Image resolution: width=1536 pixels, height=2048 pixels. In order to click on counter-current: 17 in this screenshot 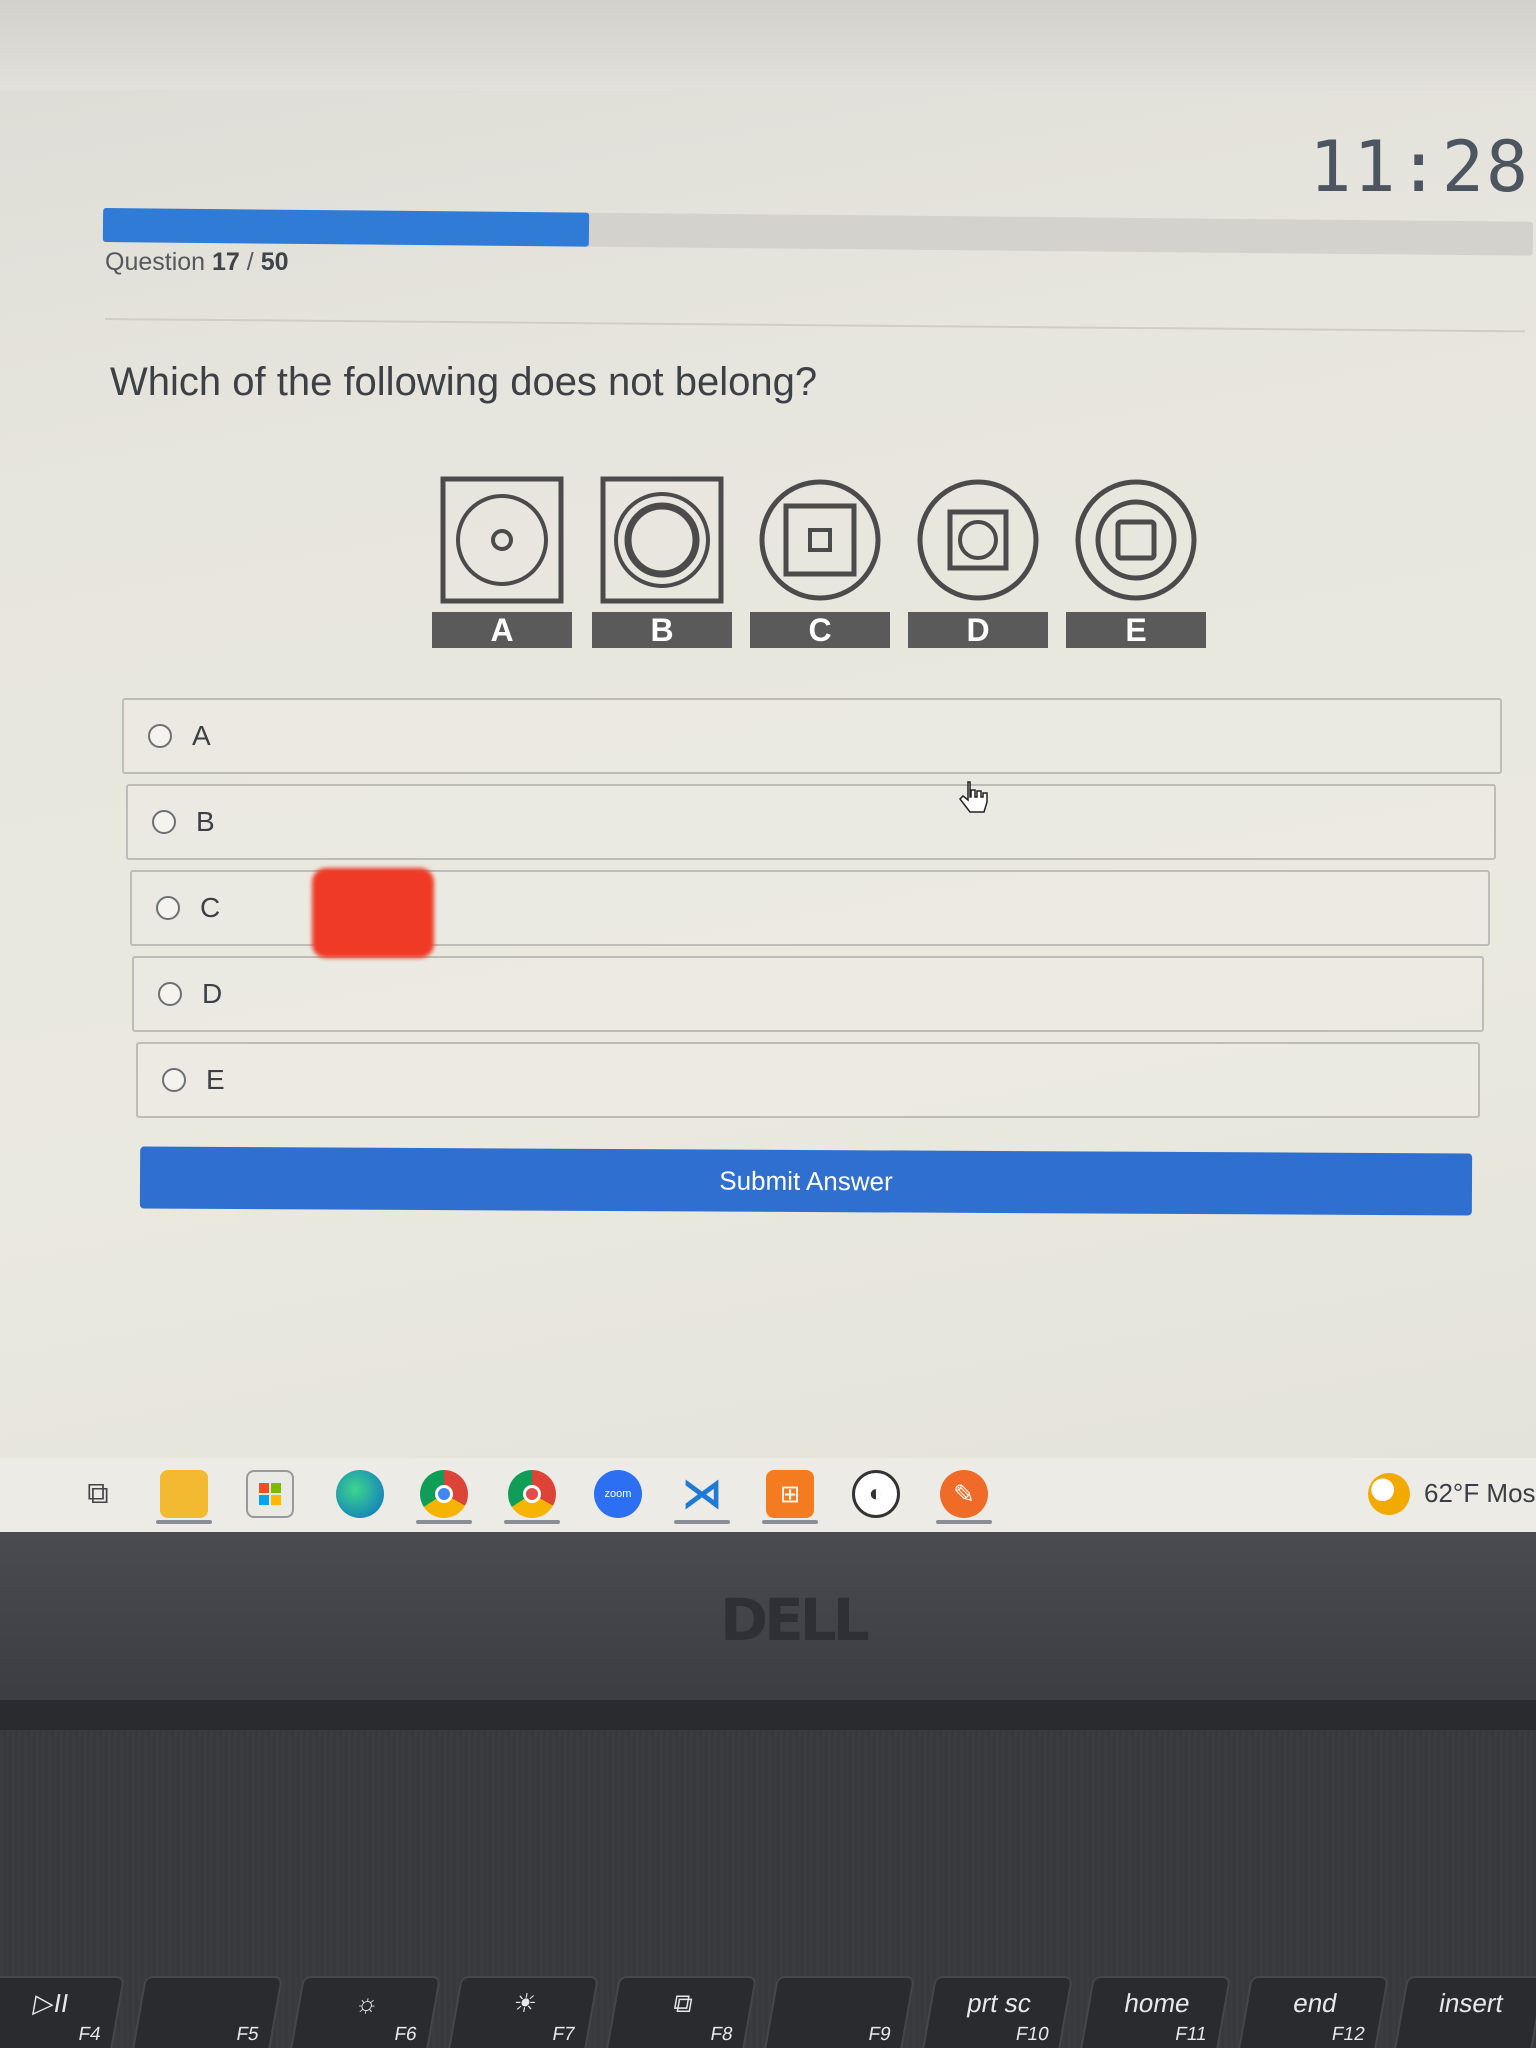, I will do `click(226, 262)`.